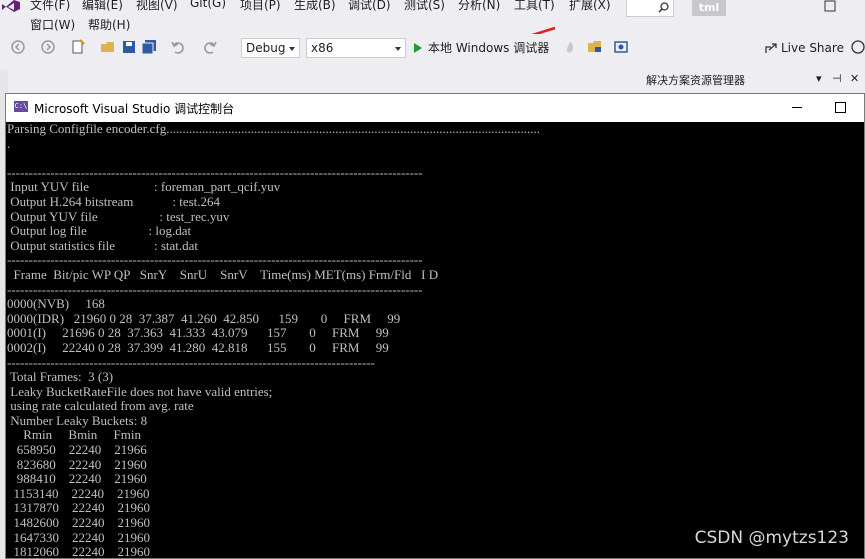  What do you see at coordinates (663, 7) in the screenshot?
I see `search-icon` at bounding box center [663, 7].